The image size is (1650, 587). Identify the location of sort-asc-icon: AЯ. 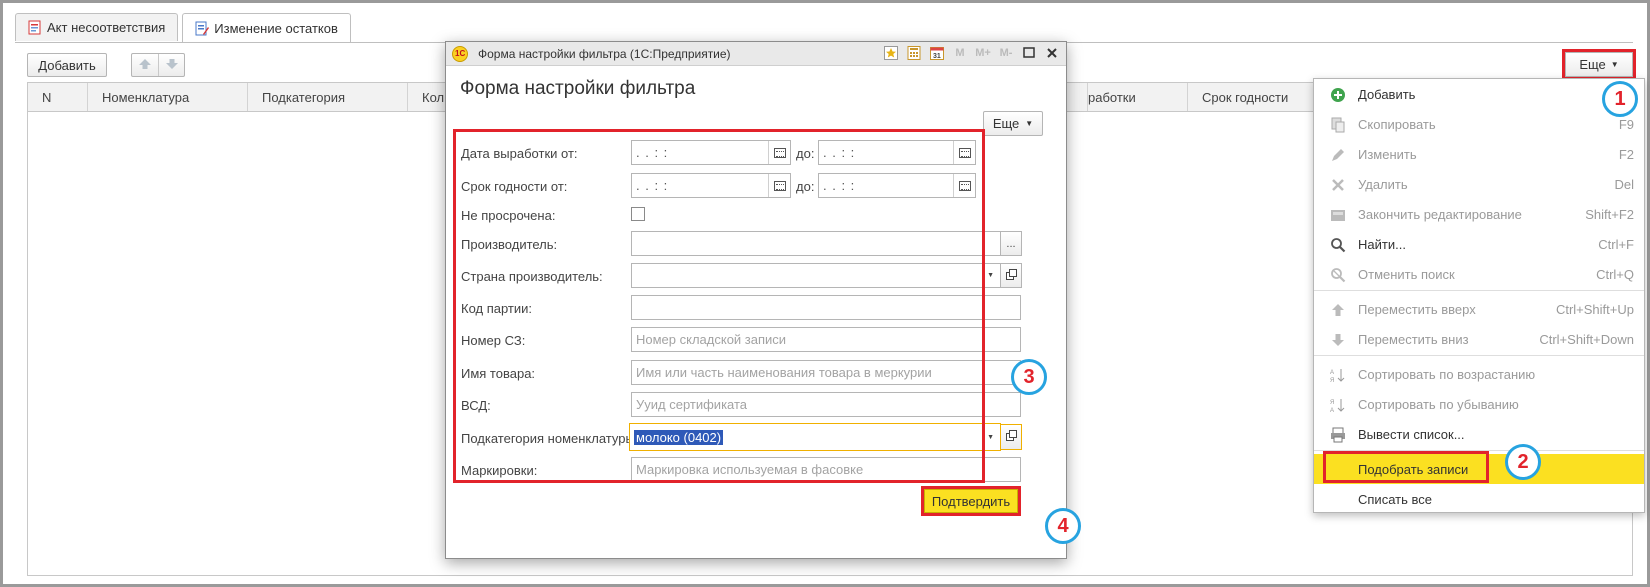
(1338, 375).